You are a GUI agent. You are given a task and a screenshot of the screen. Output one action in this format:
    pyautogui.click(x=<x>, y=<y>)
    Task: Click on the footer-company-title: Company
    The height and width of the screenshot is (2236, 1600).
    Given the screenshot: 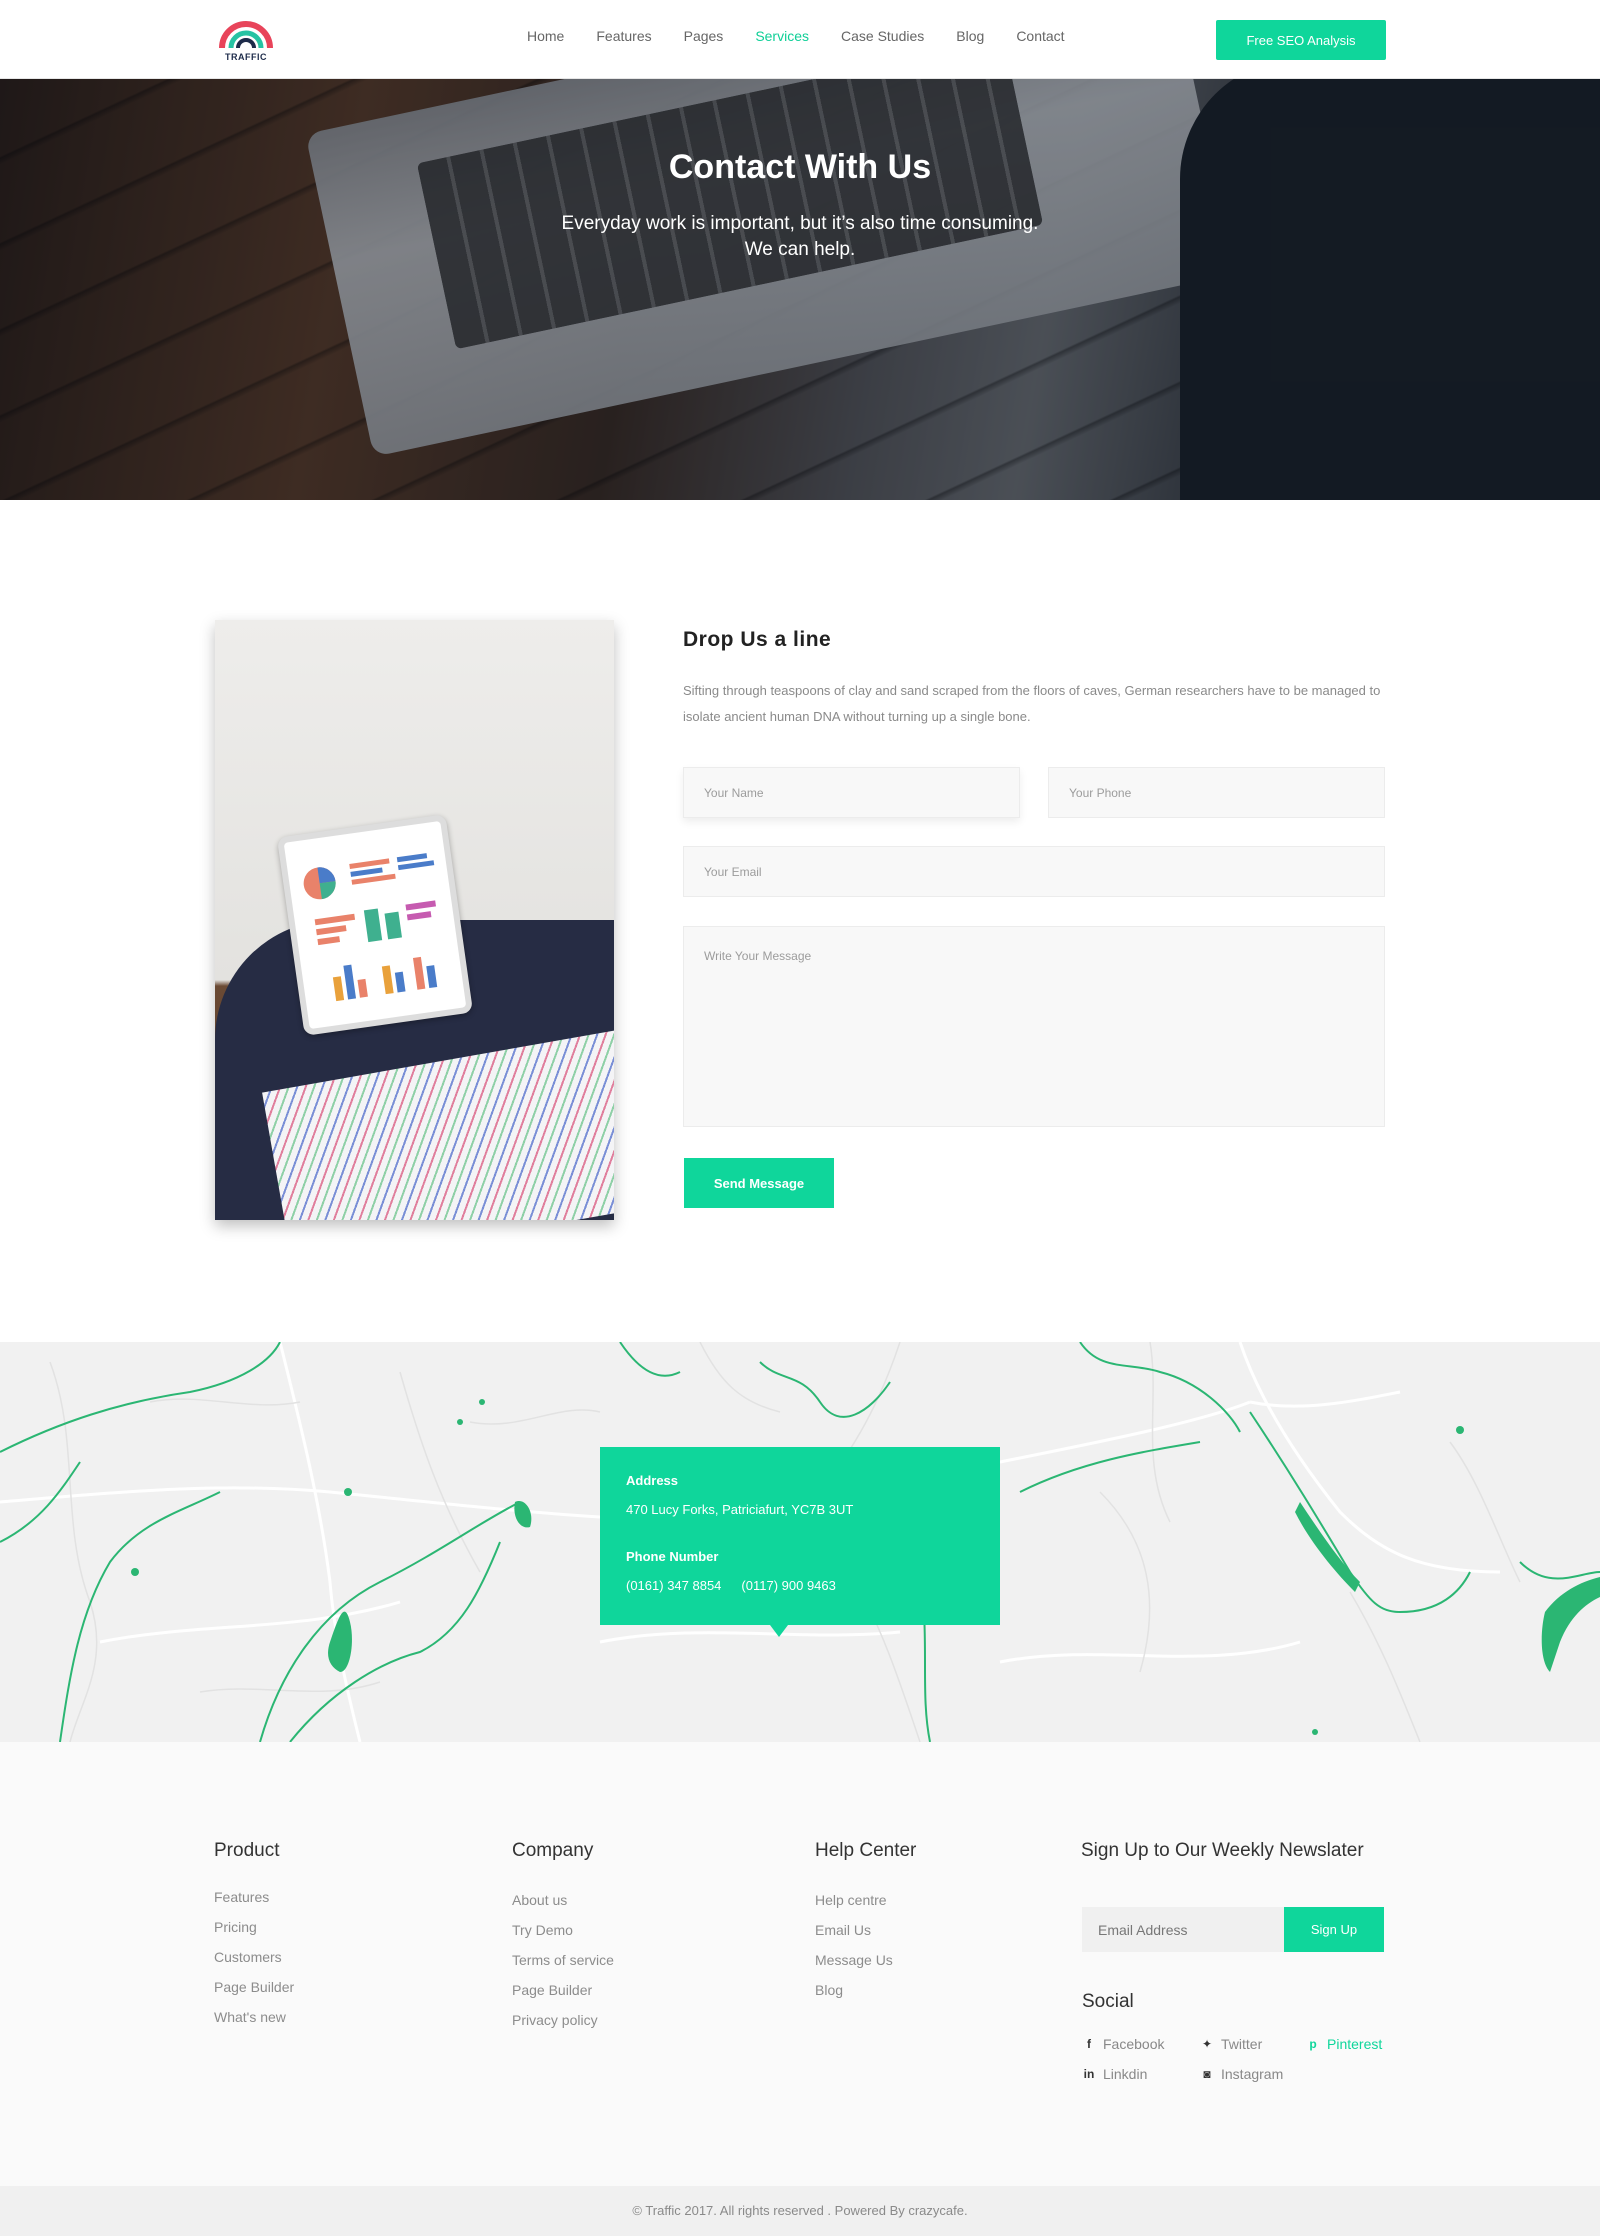 What is the action you would take?
    pyautogui.click(x=553, y=1850)
    